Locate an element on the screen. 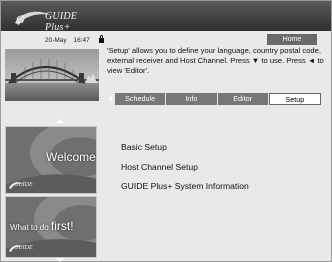 This screenshot has height=262, width=332. date-label: 20-May is located at coordinates (56, 40).